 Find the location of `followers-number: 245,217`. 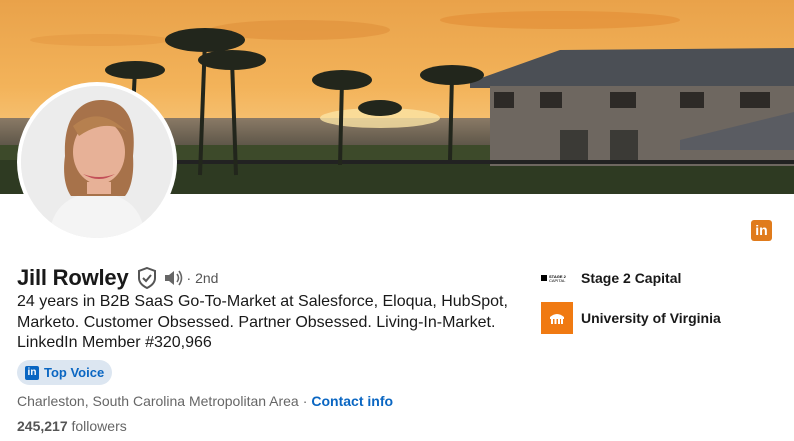

followers-number: 245,217 is located at coordinates (42, 426).